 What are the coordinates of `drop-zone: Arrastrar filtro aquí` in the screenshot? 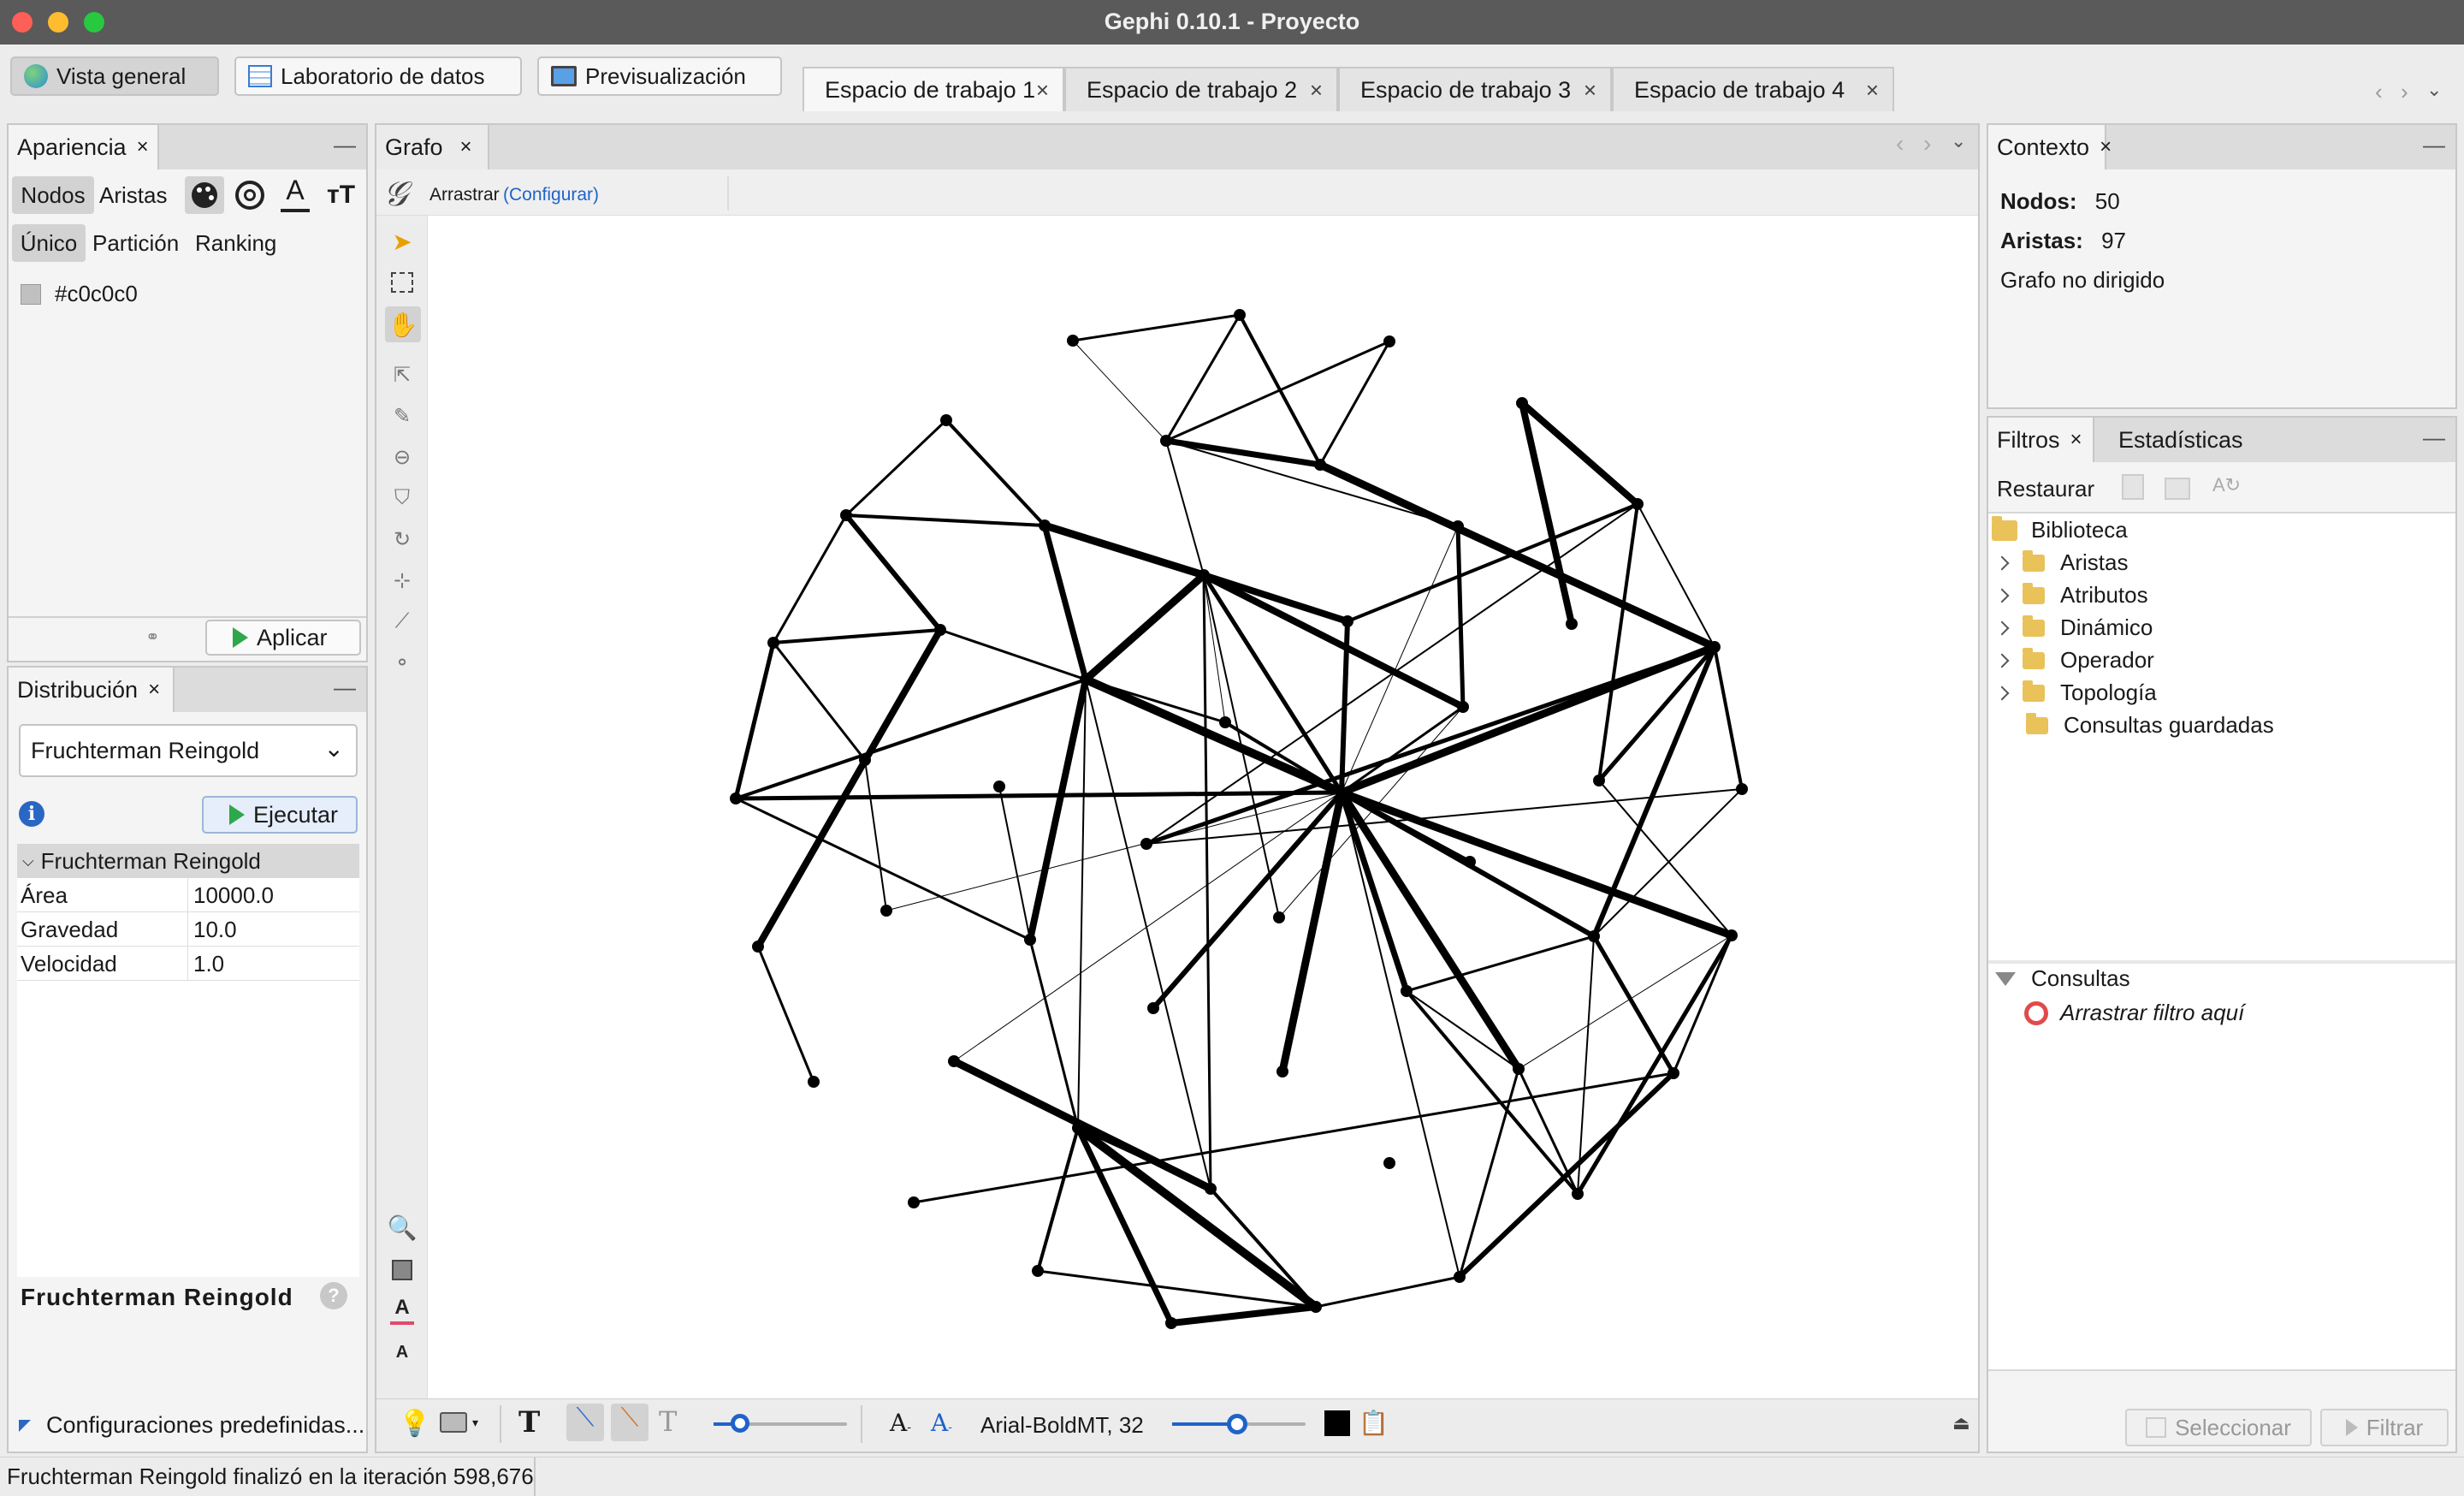 It's located at (2134, 1013).